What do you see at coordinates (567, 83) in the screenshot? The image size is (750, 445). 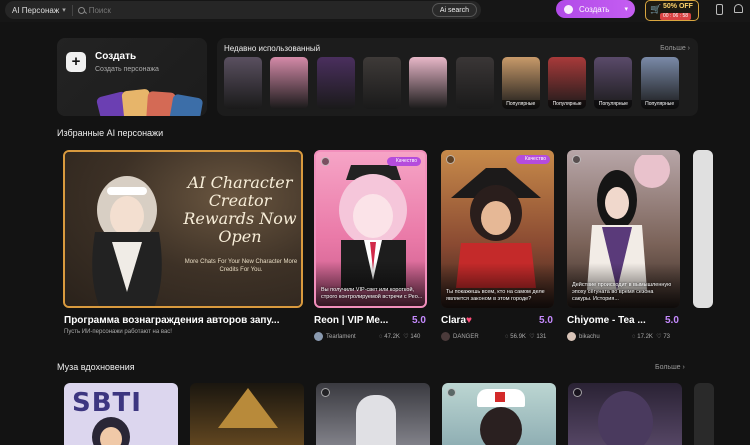 I see `recent-thumb-8: Популярные` at bounding box center [567, 83].